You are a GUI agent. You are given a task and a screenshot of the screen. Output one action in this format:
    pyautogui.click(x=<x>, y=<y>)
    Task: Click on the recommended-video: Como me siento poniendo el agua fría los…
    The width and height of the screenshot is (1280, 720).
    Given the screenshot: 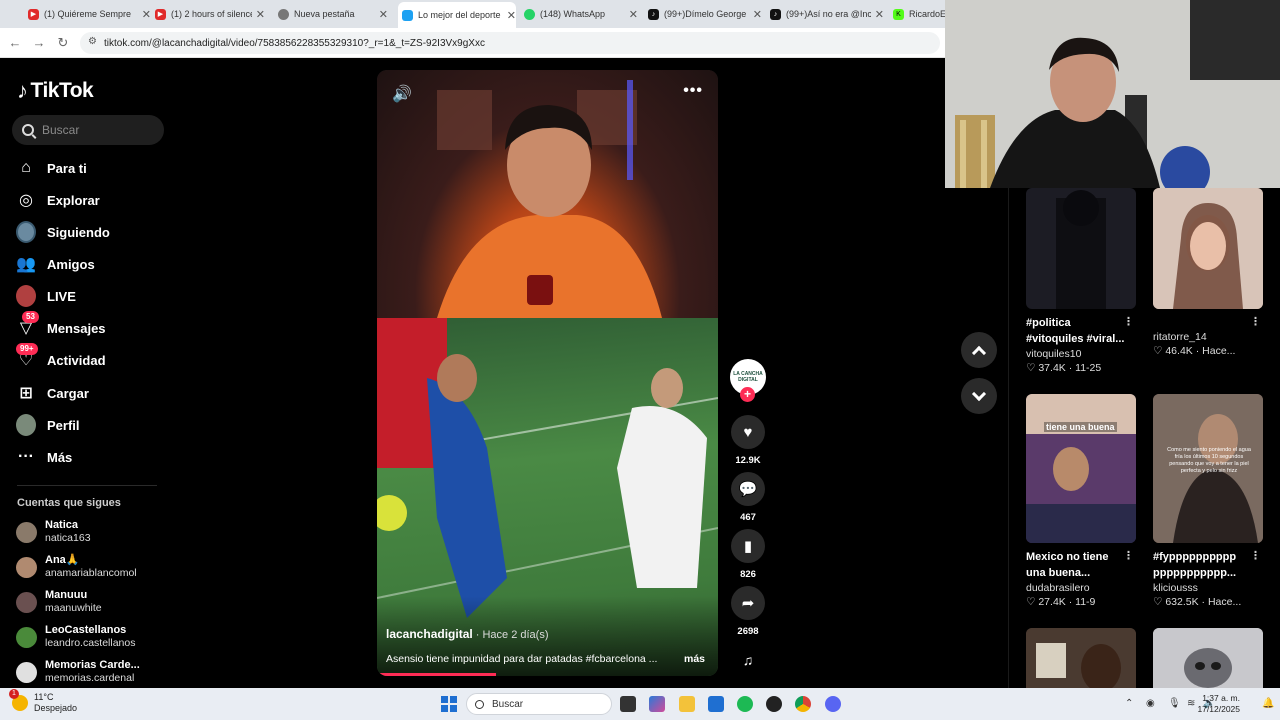 What is the action you would take?
    pyautogui.click(x=1209, y=501)
    